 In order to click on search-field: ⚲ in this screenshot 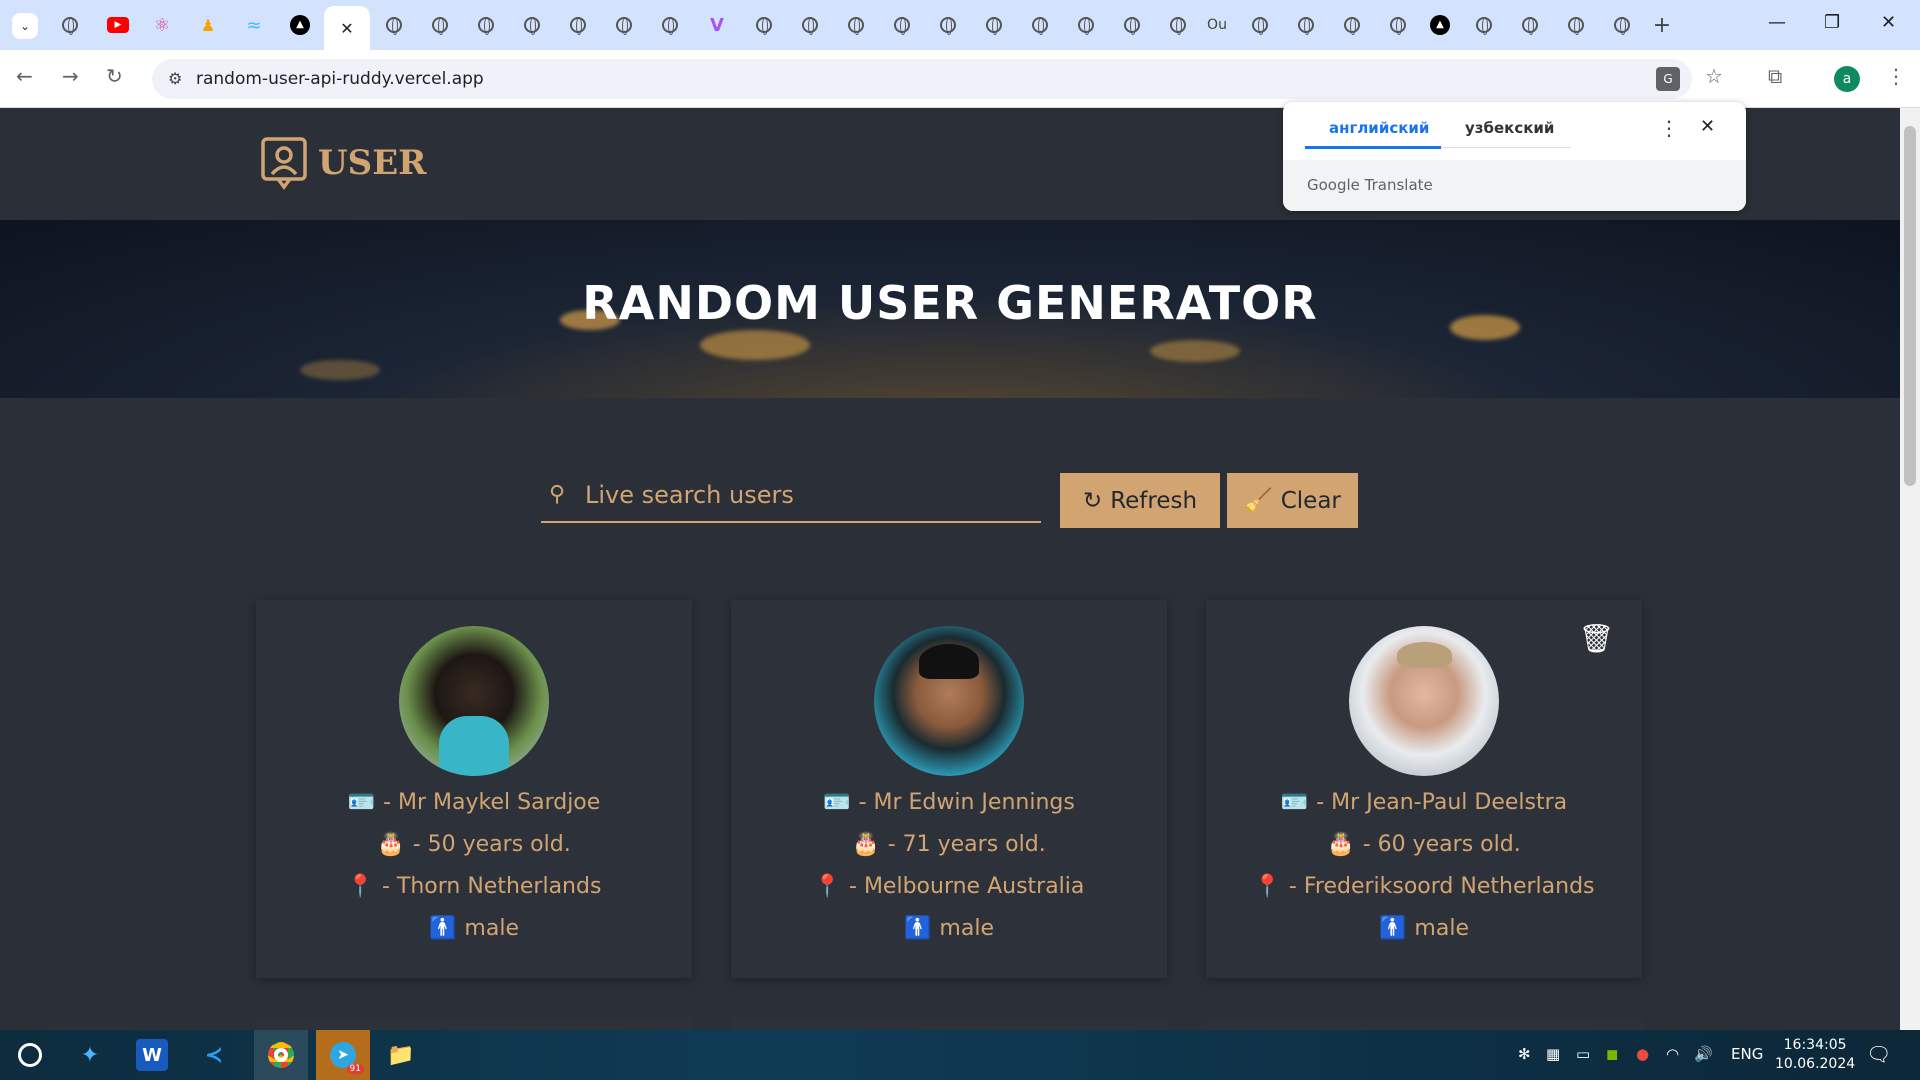, I will do `click(791, 495)`.